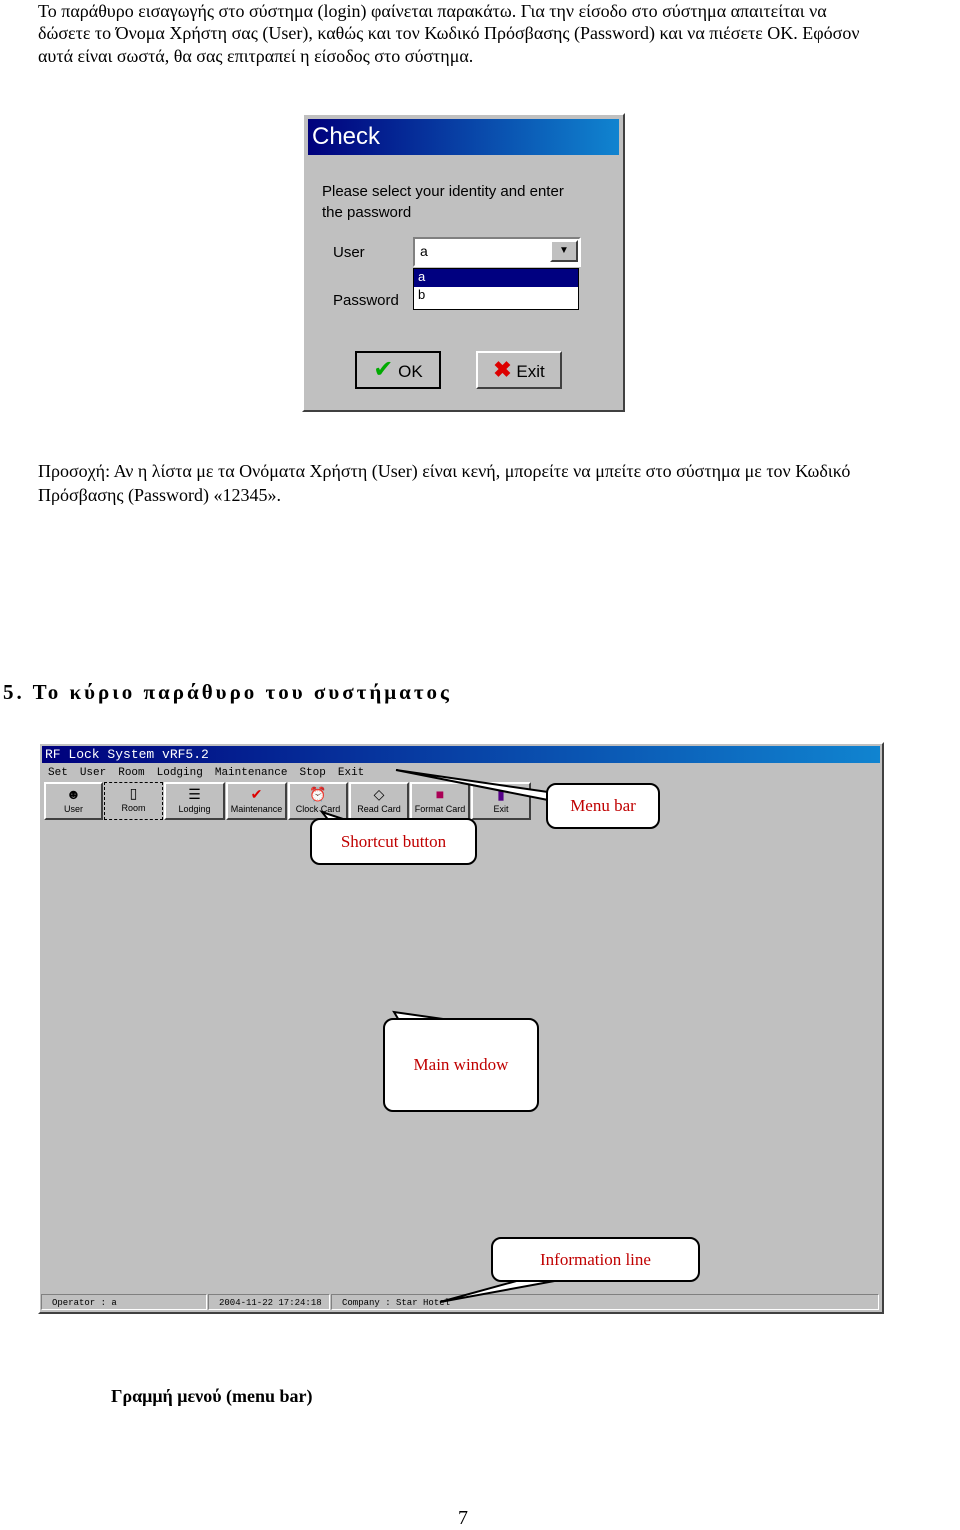  What do you see at coordinates (603, 806) in the screenshot?
I see `menu-bar-callout: Menu bar` at bounding box center [603, 806].